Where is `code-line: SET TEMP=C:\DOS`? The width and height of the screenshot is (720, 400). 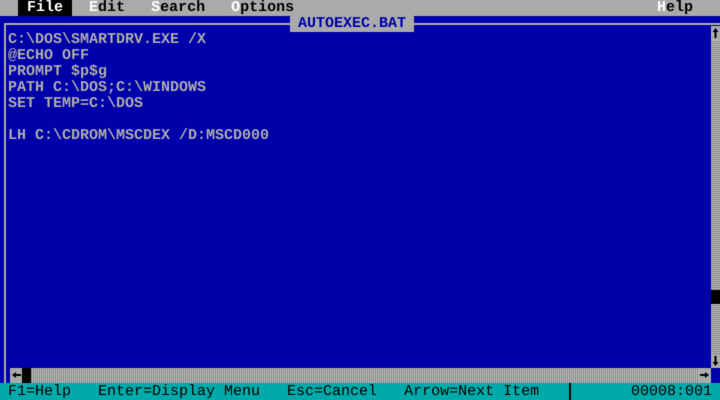 code-line: SET TEMP=C:\DOS is located at coordinates (76, 104).